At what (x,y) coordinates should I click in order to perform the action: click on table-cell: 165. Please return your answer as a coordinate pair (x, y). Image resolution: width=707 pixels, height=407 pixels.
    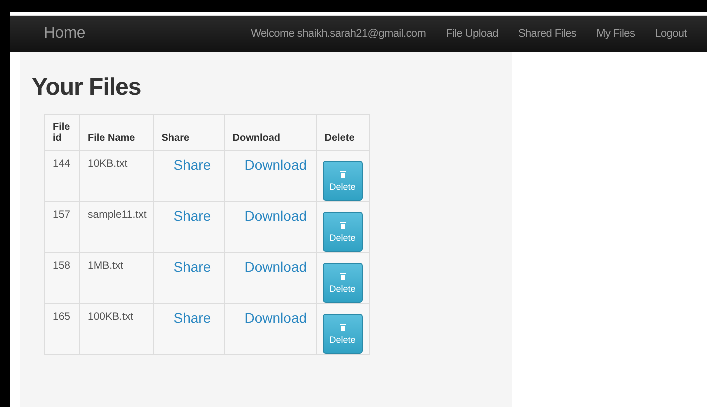
    Looking at the image, I should click on (62, 329).